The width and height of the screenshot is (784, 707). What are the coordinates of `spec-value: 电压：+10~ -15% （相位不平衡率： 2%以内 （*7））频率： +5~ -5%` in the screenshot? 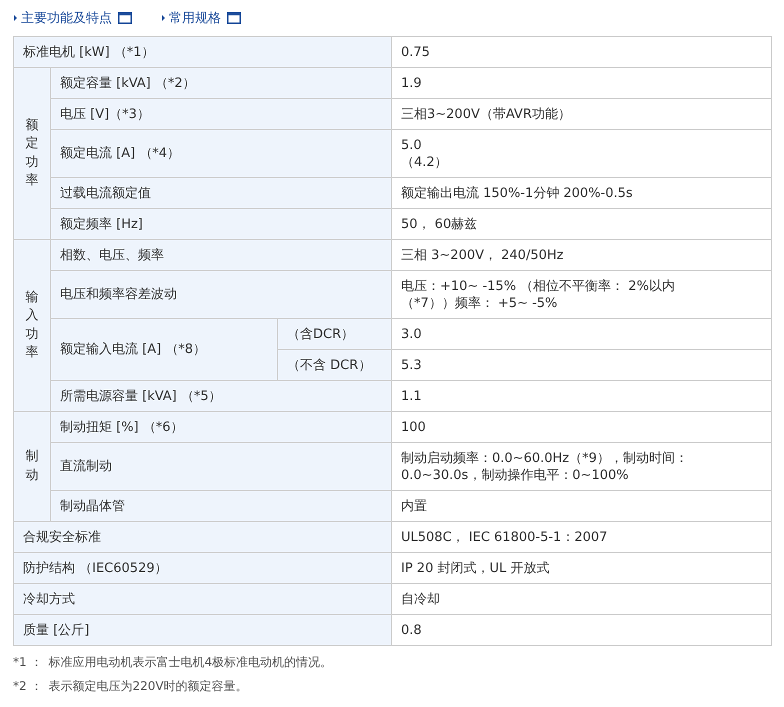 It's located at (582, 294).